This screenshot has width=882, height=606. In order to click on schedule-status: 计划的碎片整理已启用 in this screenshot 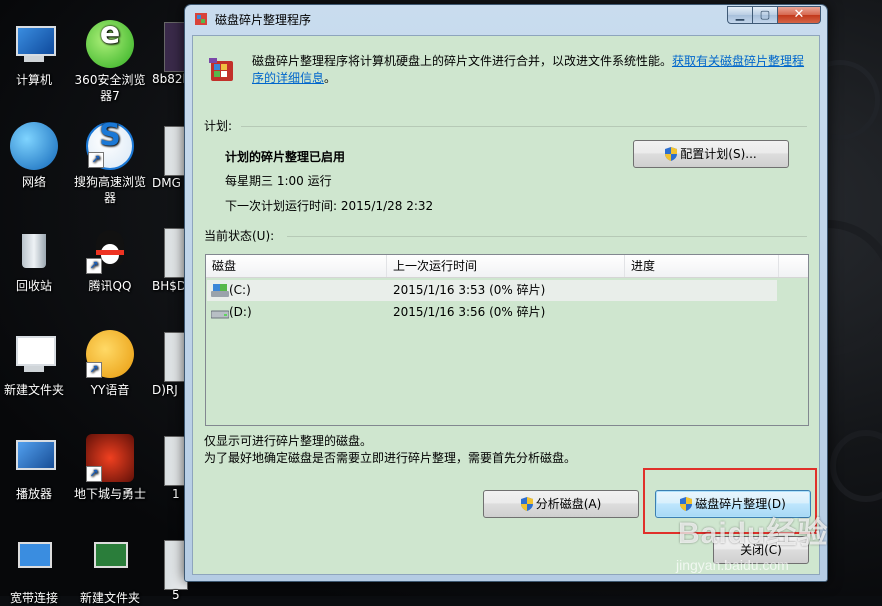, I will do `click(285, 157)`.